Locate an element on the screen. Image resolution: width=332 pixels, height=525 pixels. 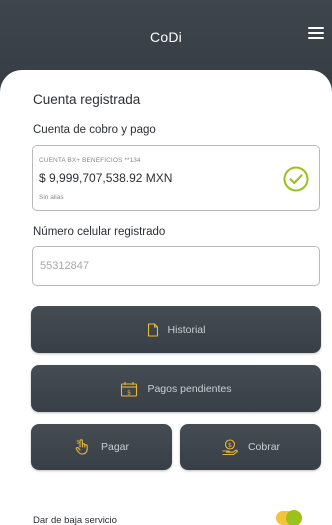
pagos-pendientes-button: $ Pagos pendientes is located at coordinates (176, 388).